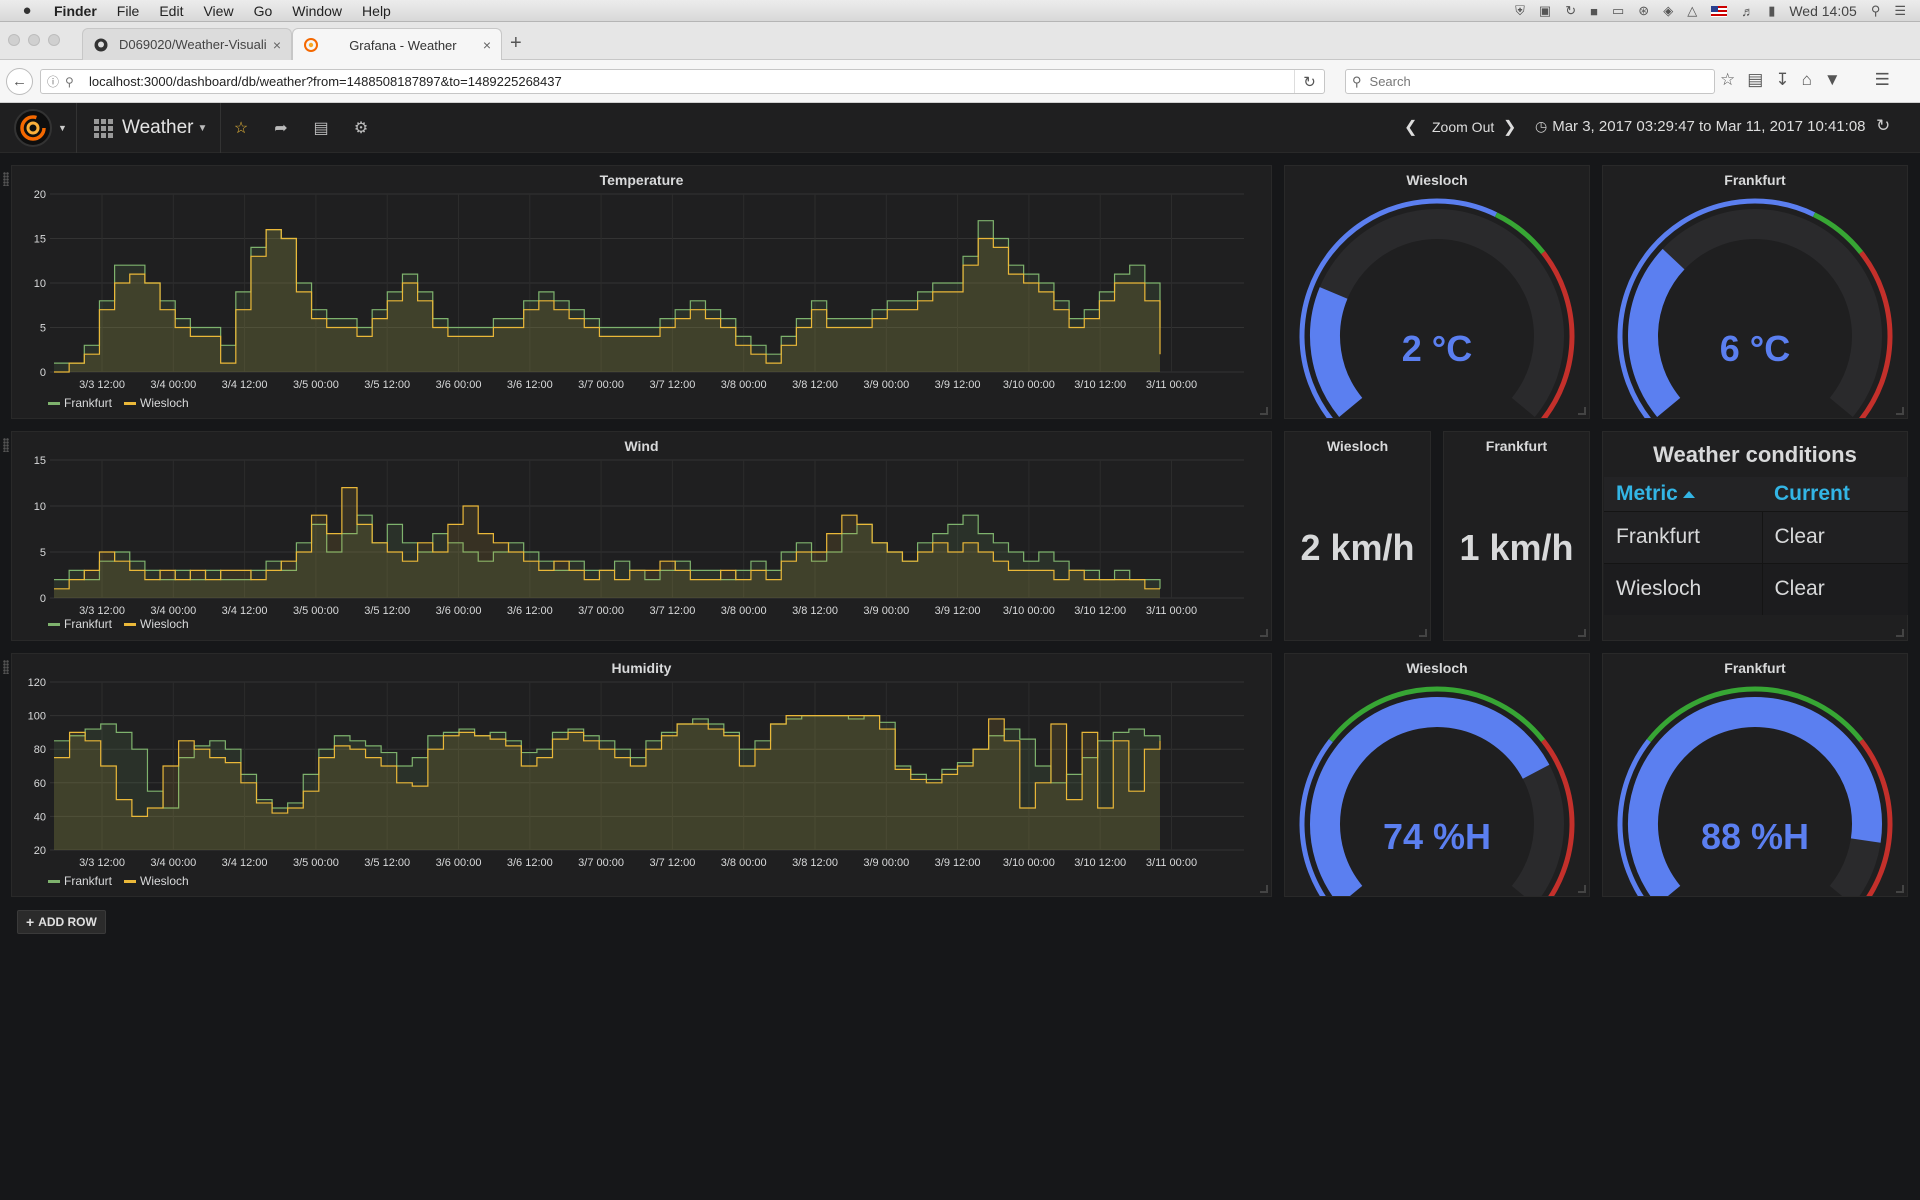  I want to click on bookmark-star-icon: ☆, so click(1727, 80).